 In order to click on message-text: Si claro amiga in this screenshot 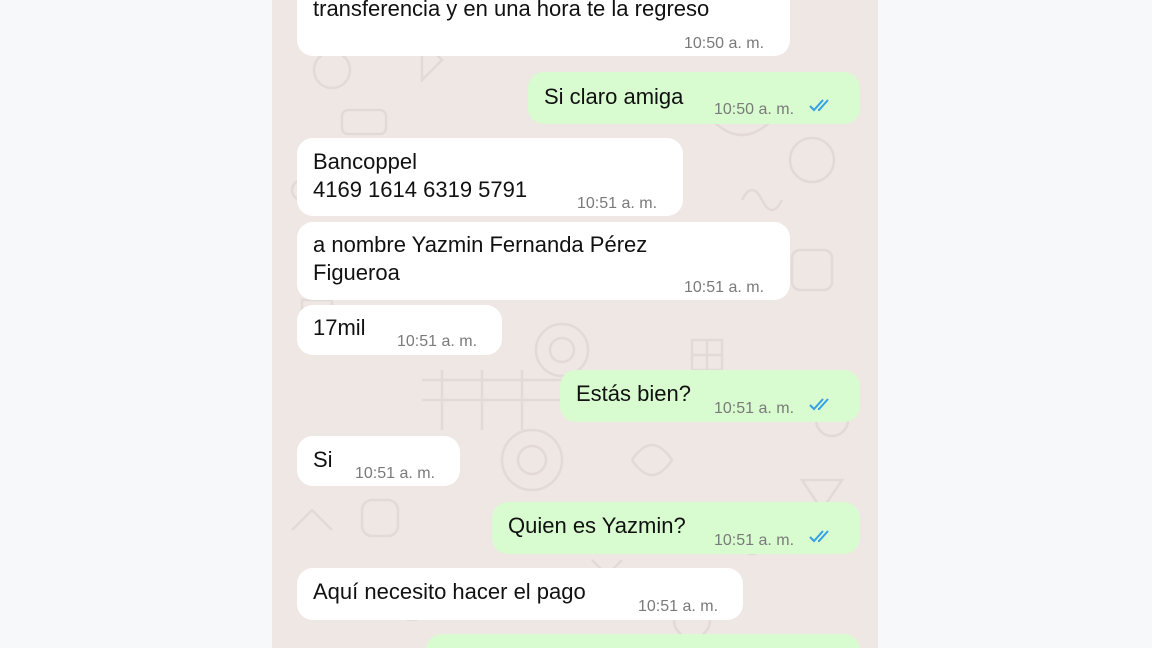, I will do `click(614, 96)`.